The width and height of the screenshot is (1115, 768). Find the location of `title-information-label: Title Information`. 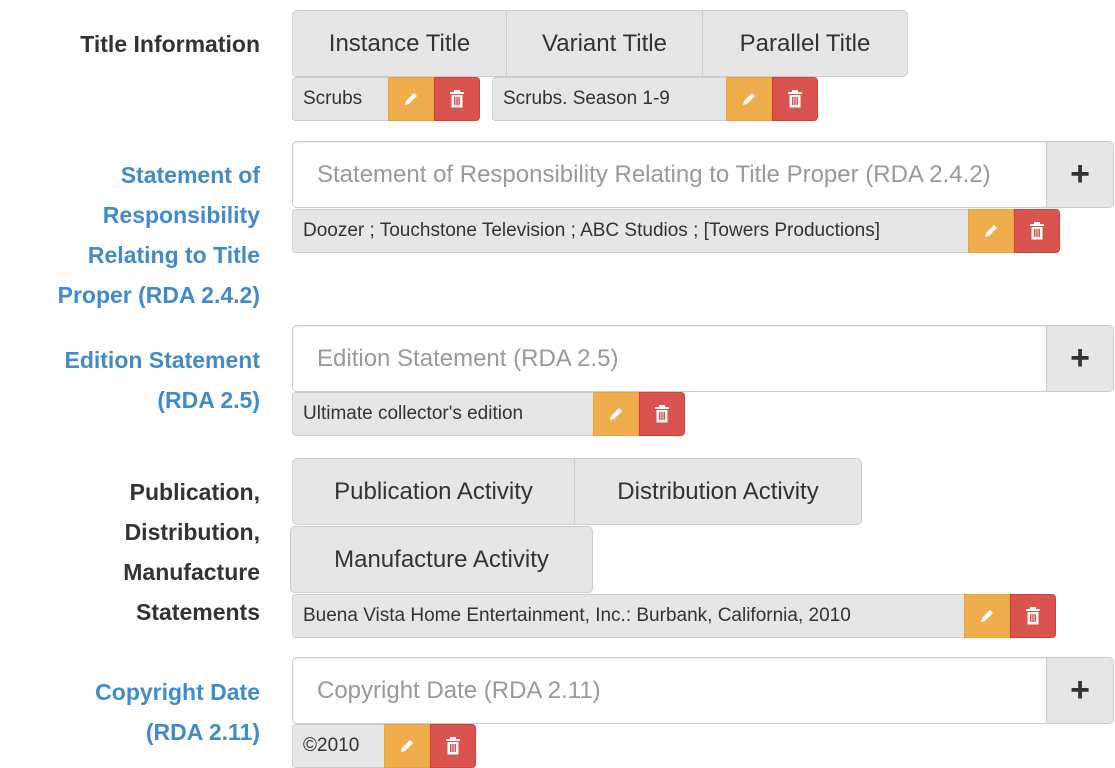

title-information-label: Title Information is located at coordinates (170, 44).